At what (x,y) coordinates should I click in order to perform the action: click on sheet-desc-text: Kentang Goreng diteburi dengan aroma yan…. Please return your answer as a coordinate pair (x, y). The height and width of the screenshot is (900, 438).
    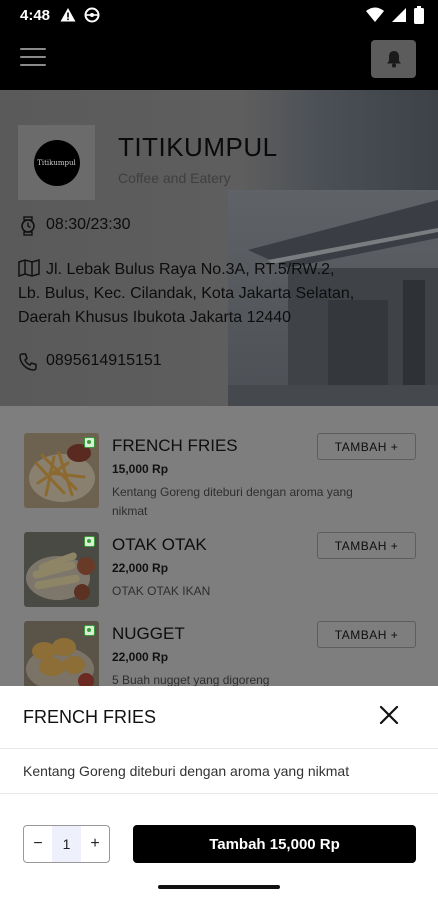
    Looking at the image, I should click on (186, 771).